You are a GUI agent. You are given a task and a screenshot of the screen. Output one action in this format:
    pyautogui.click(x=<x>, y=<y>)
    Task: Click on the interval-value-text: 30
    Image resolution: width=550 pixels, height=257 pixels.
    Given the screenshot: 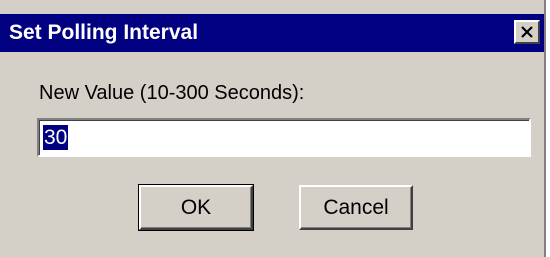 What is the action you would take?
    pyautogui.click(x=56, y=137)
    